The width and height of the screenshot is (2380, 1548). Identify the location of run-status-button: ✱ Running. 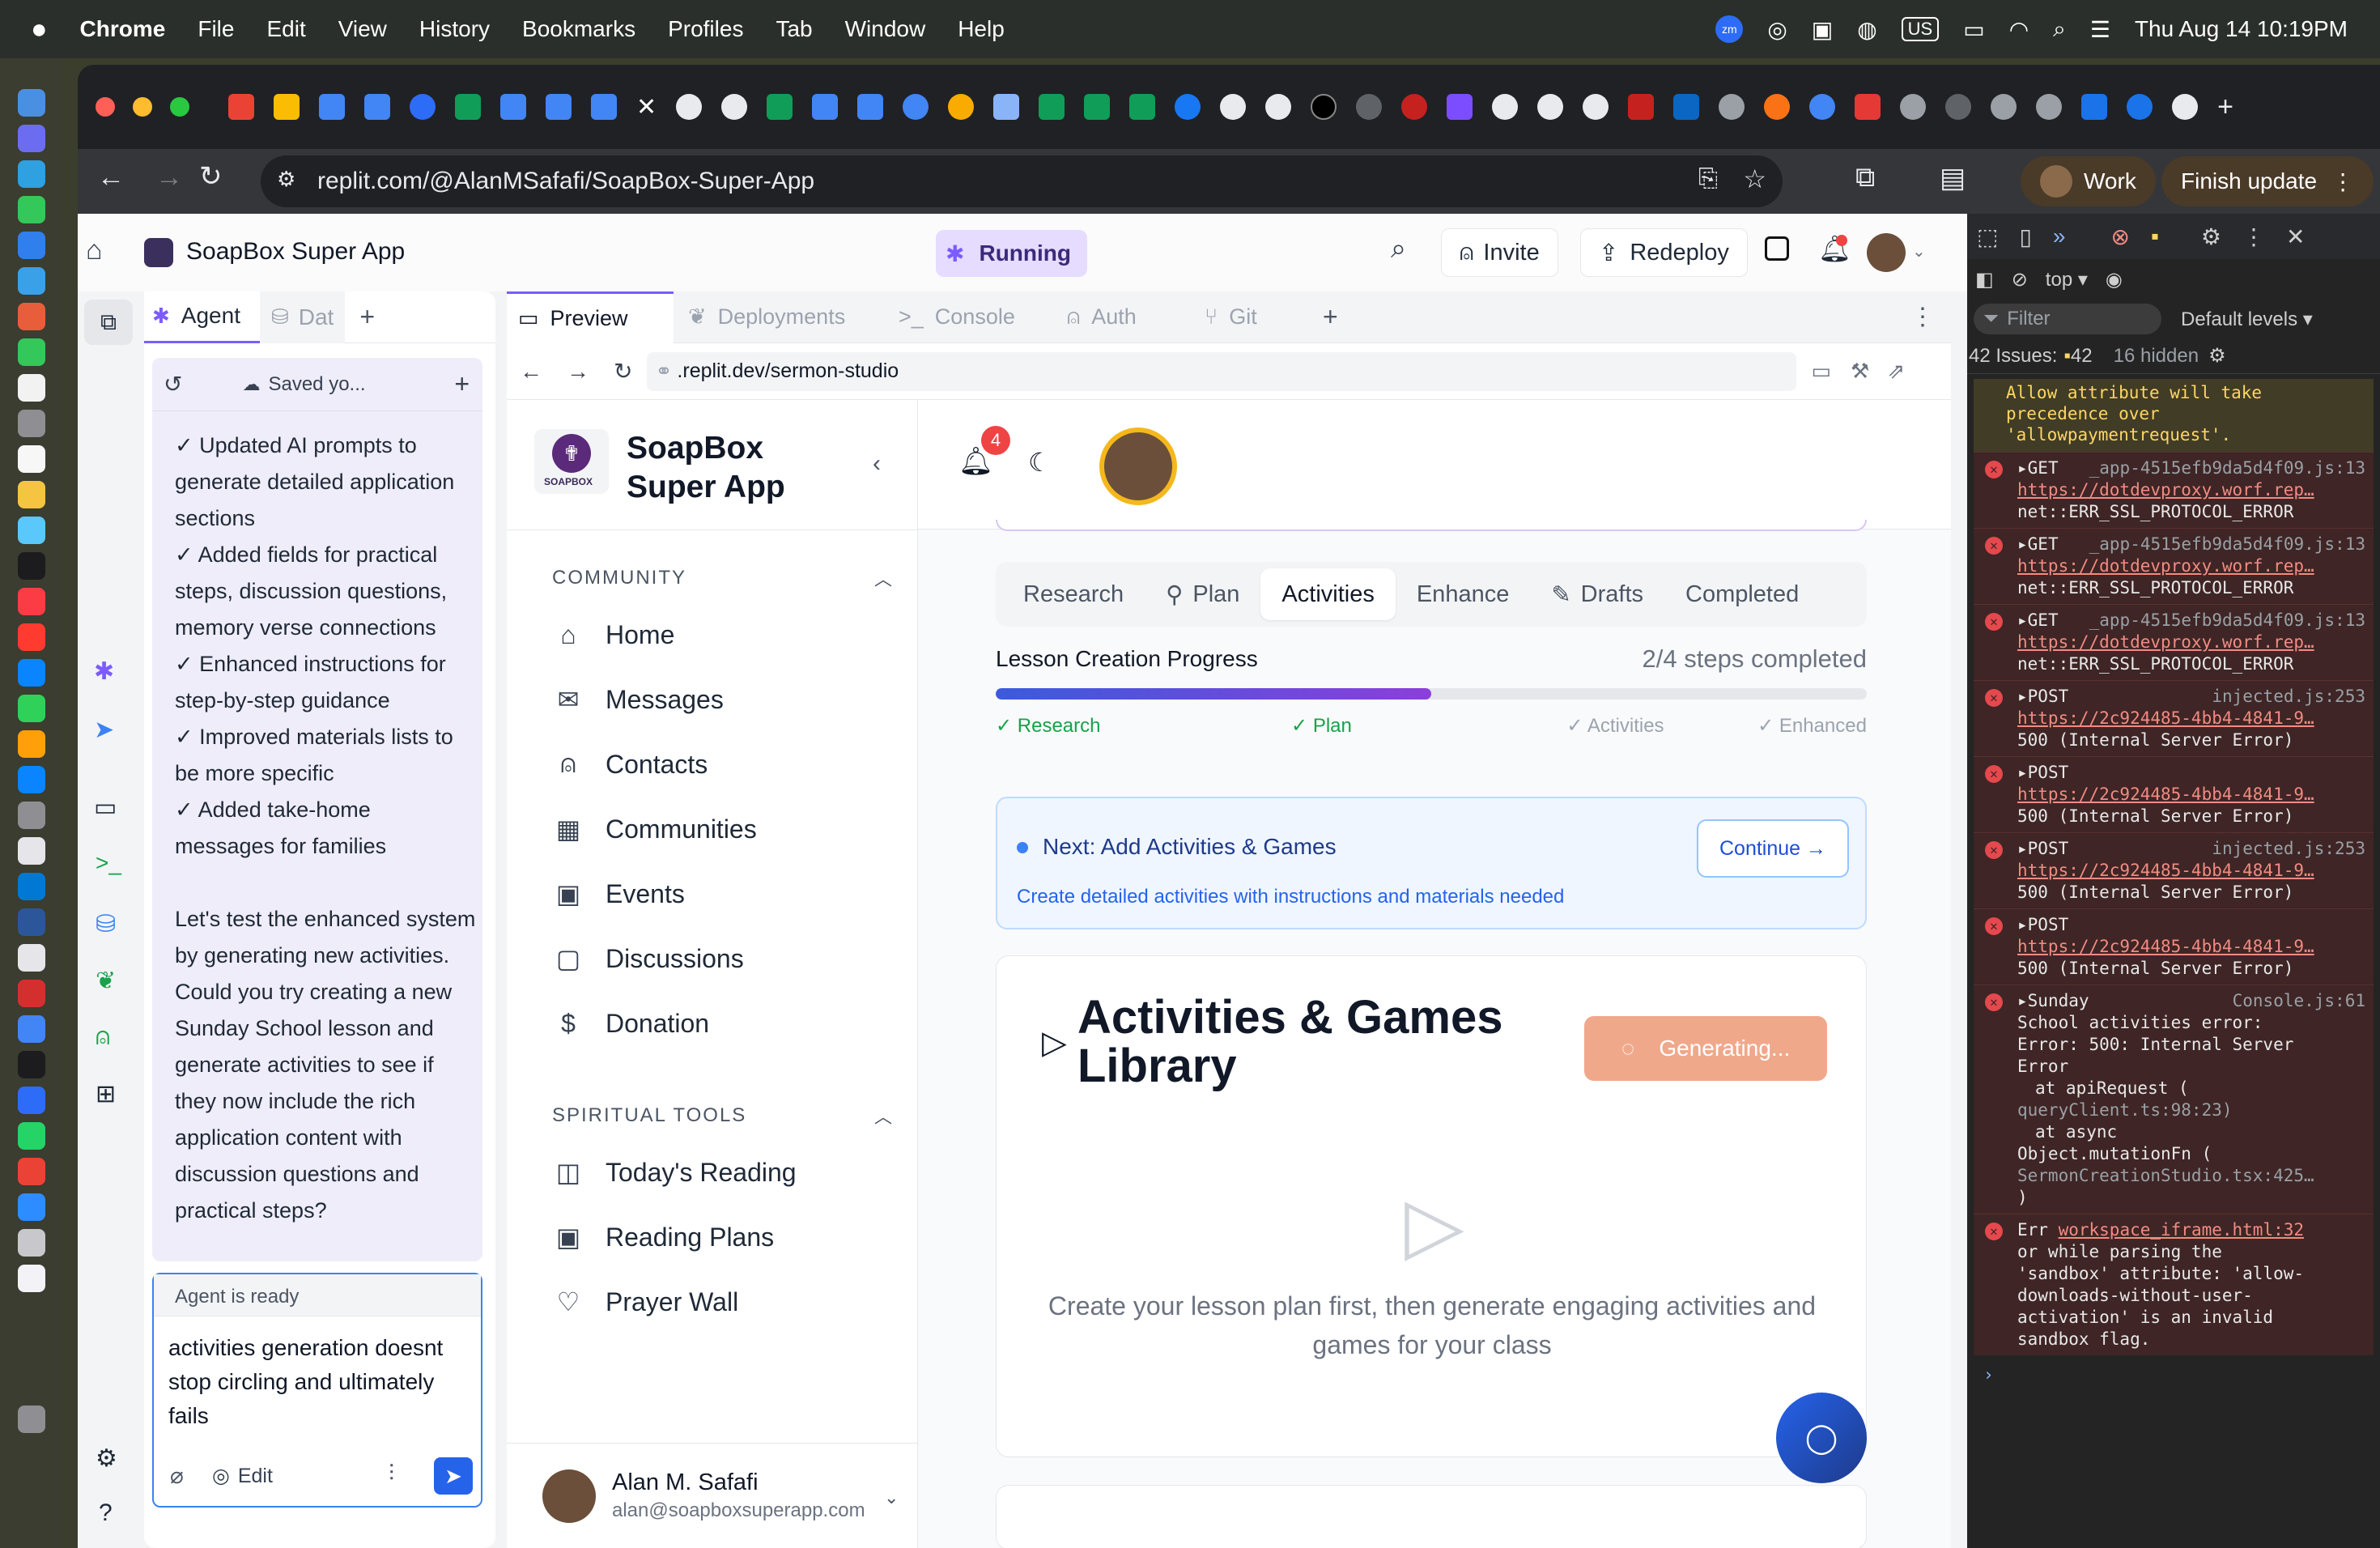
(1011, 254).